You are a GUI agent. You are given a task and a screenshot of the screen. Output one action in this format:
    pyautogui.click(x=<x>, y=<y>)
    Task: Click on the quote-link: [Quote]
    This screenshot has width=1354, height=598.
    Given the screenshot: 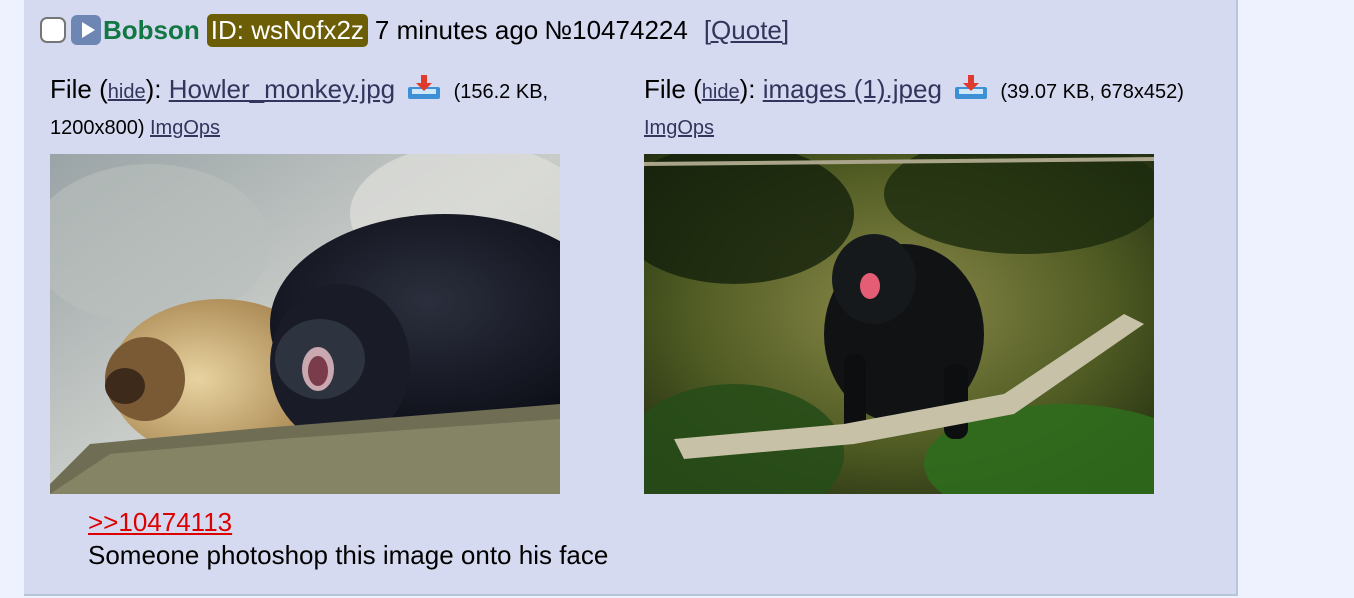 What is the action you would take?
    pyautogui.click(x=746, y=30)
    